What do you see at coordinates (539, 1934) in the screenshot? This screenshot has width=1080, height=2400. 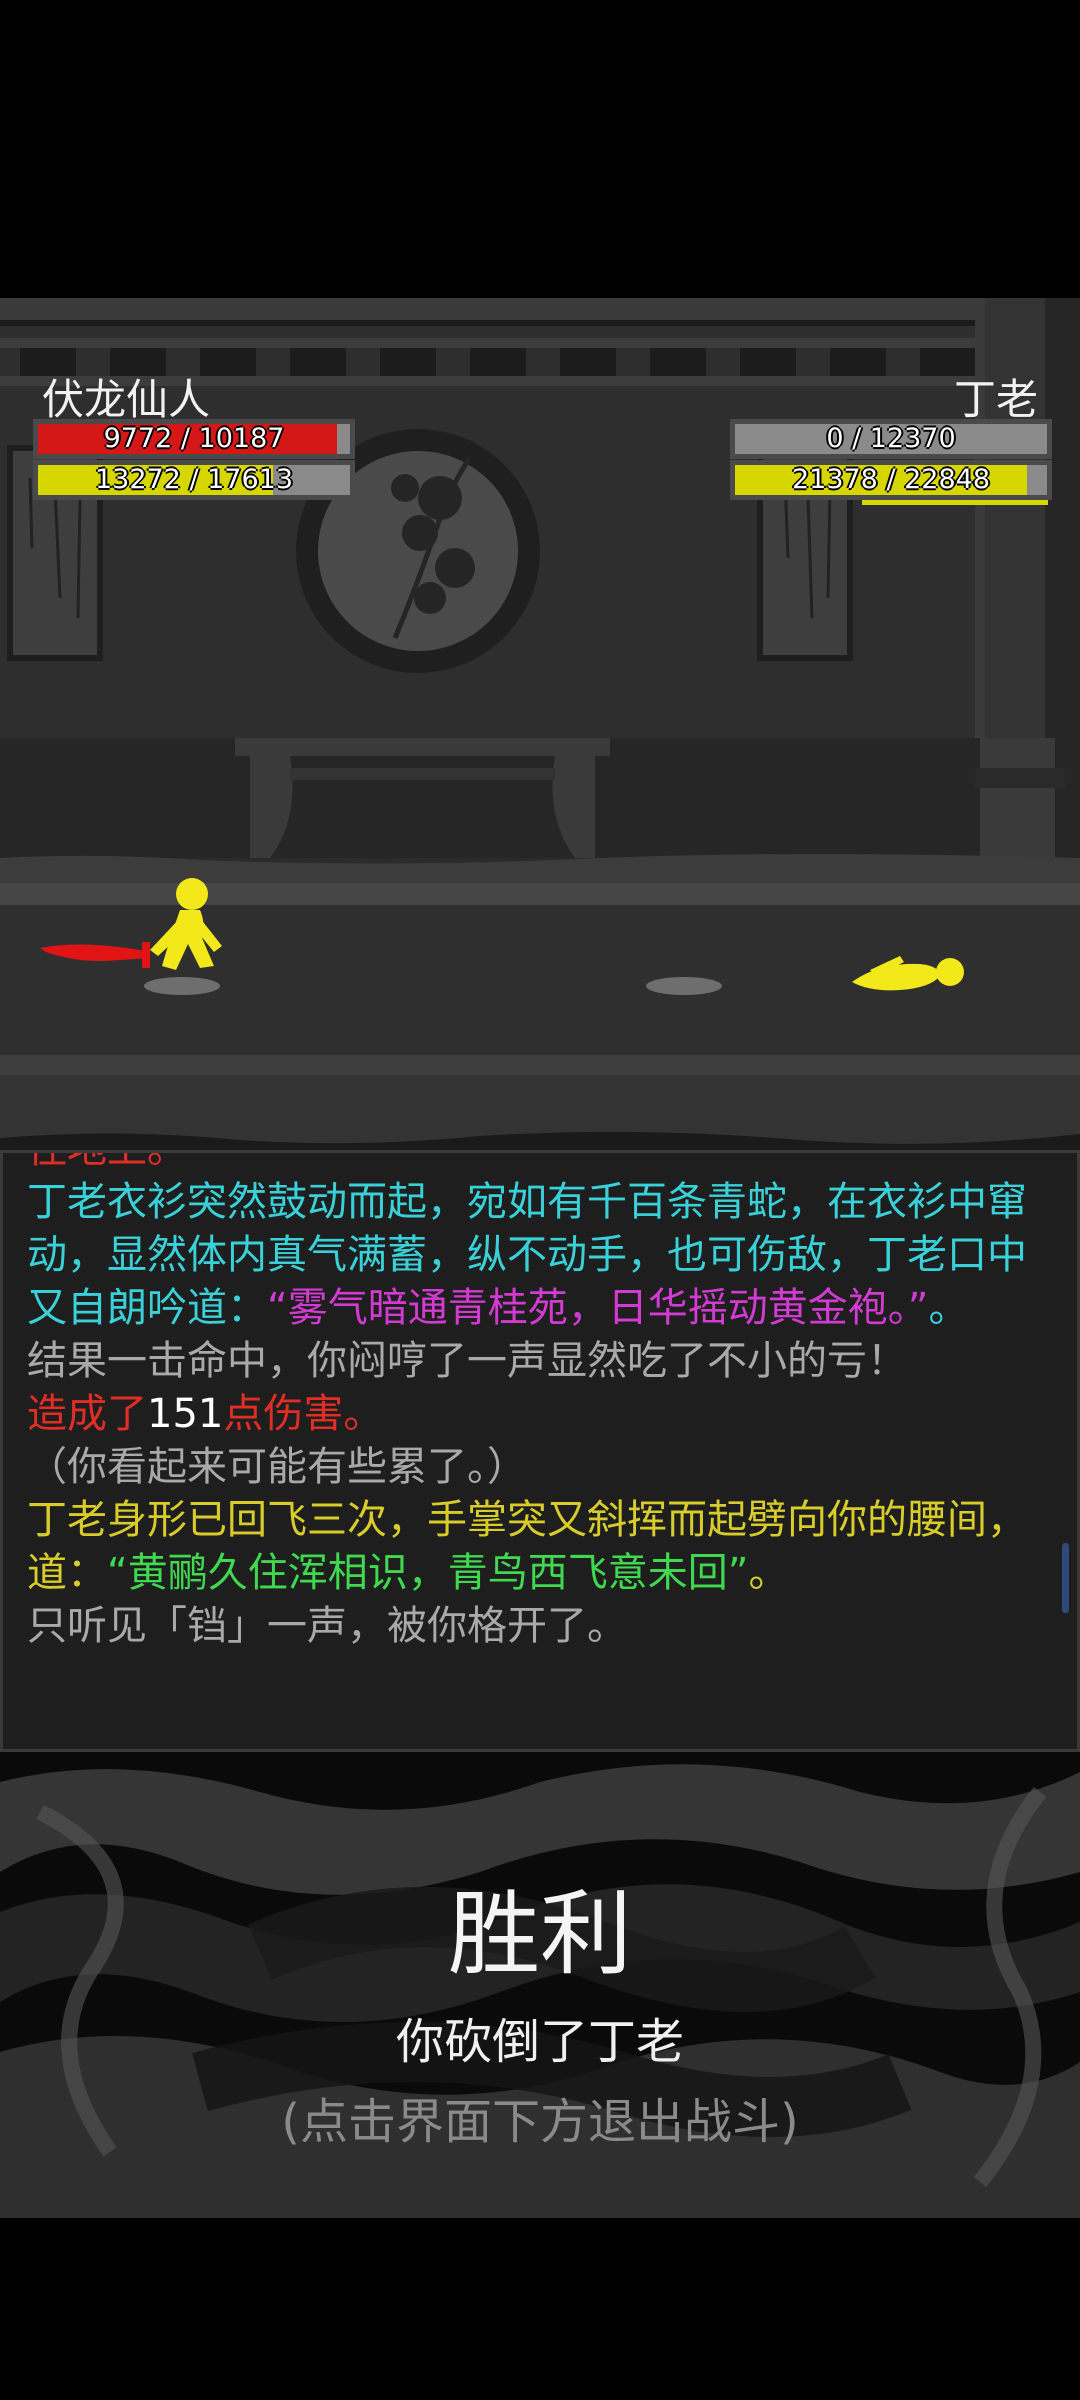 I see `victory-title: 胜利` at bounding box center [539, 1934].